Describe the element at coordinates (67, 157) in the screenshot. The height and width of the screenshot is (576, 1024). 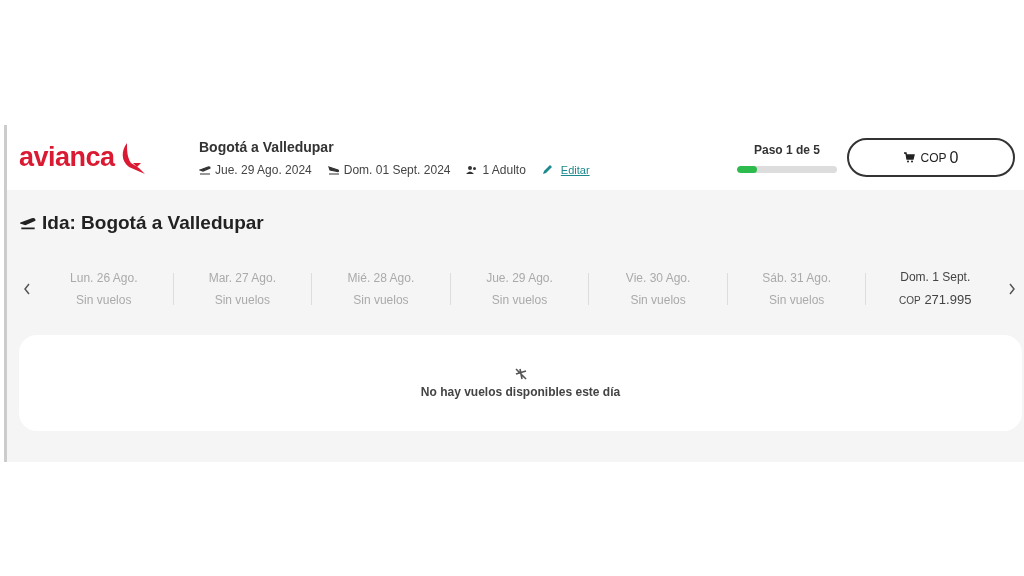
I see `logo-wordmark: avianca` at that location.